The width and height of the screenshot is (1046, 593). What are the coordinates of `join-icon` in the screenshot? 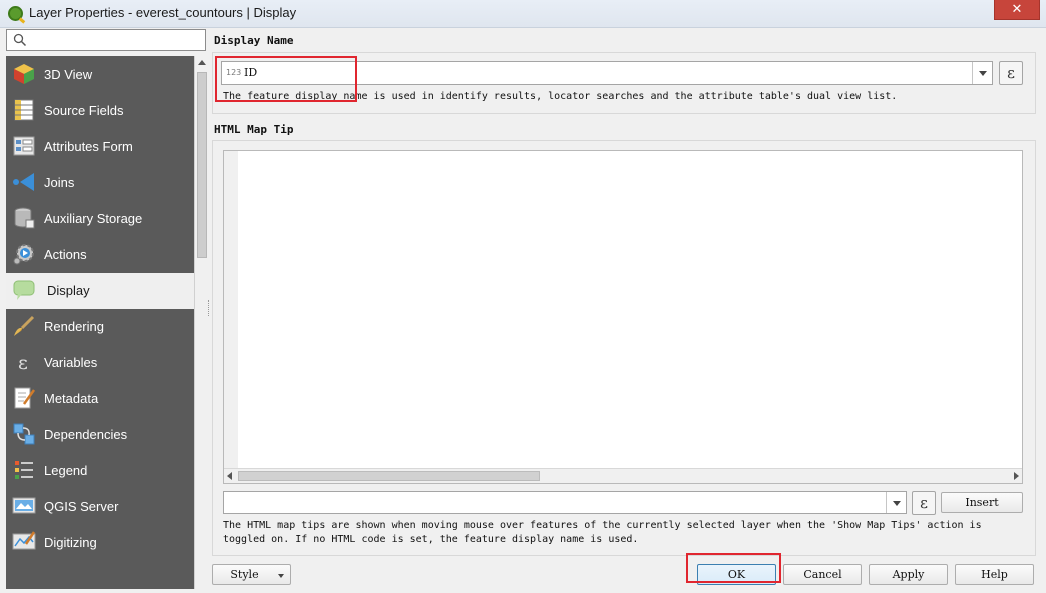 It's located at (23, 182).